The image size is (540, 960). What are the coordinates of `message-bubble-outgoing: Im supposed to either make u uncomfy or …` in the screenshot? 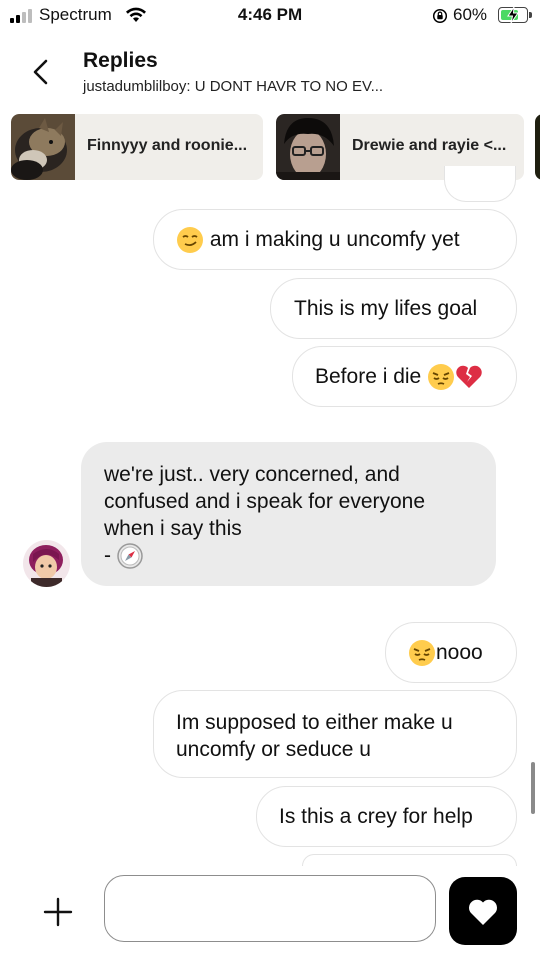 It's located at (335, 734).